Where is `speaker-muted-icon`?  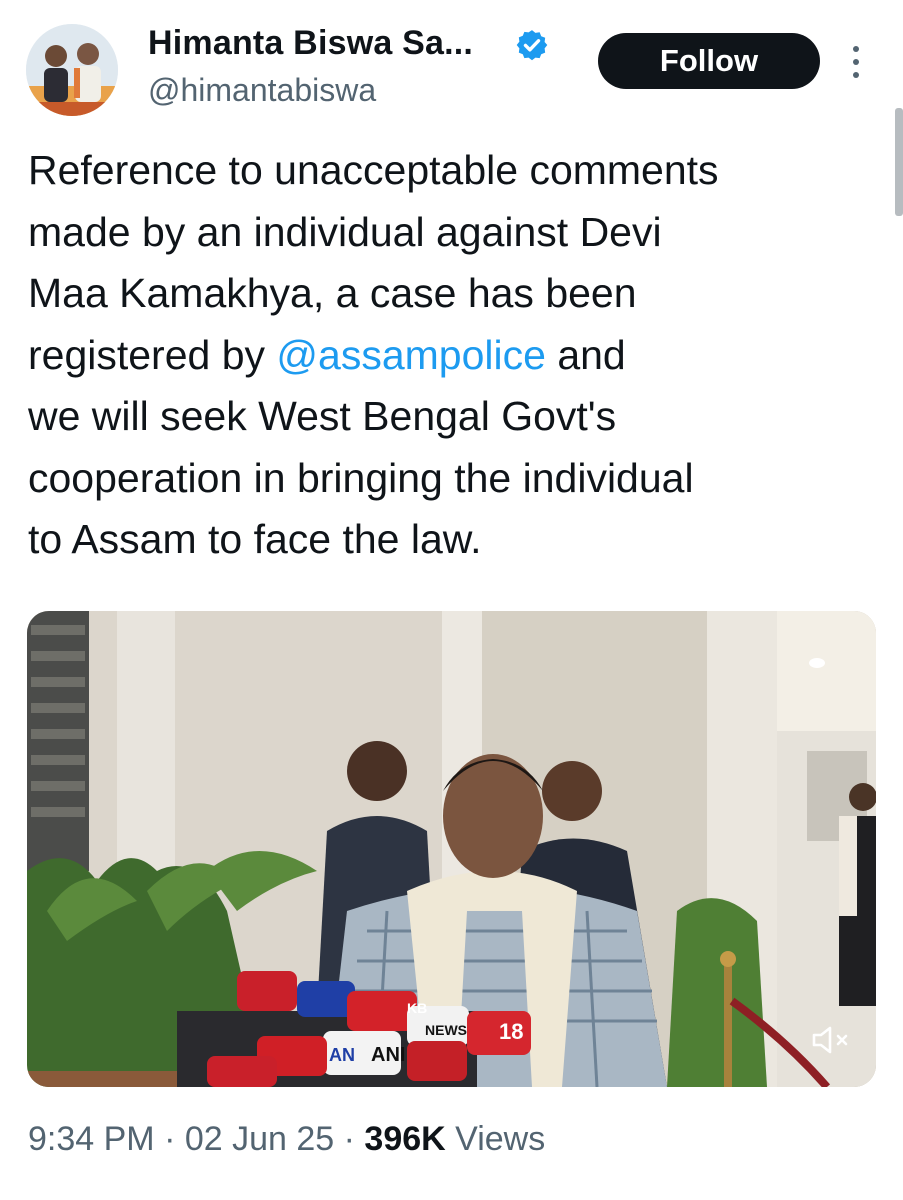 speaker-muted-icon is located at coordinates (832, 1040).